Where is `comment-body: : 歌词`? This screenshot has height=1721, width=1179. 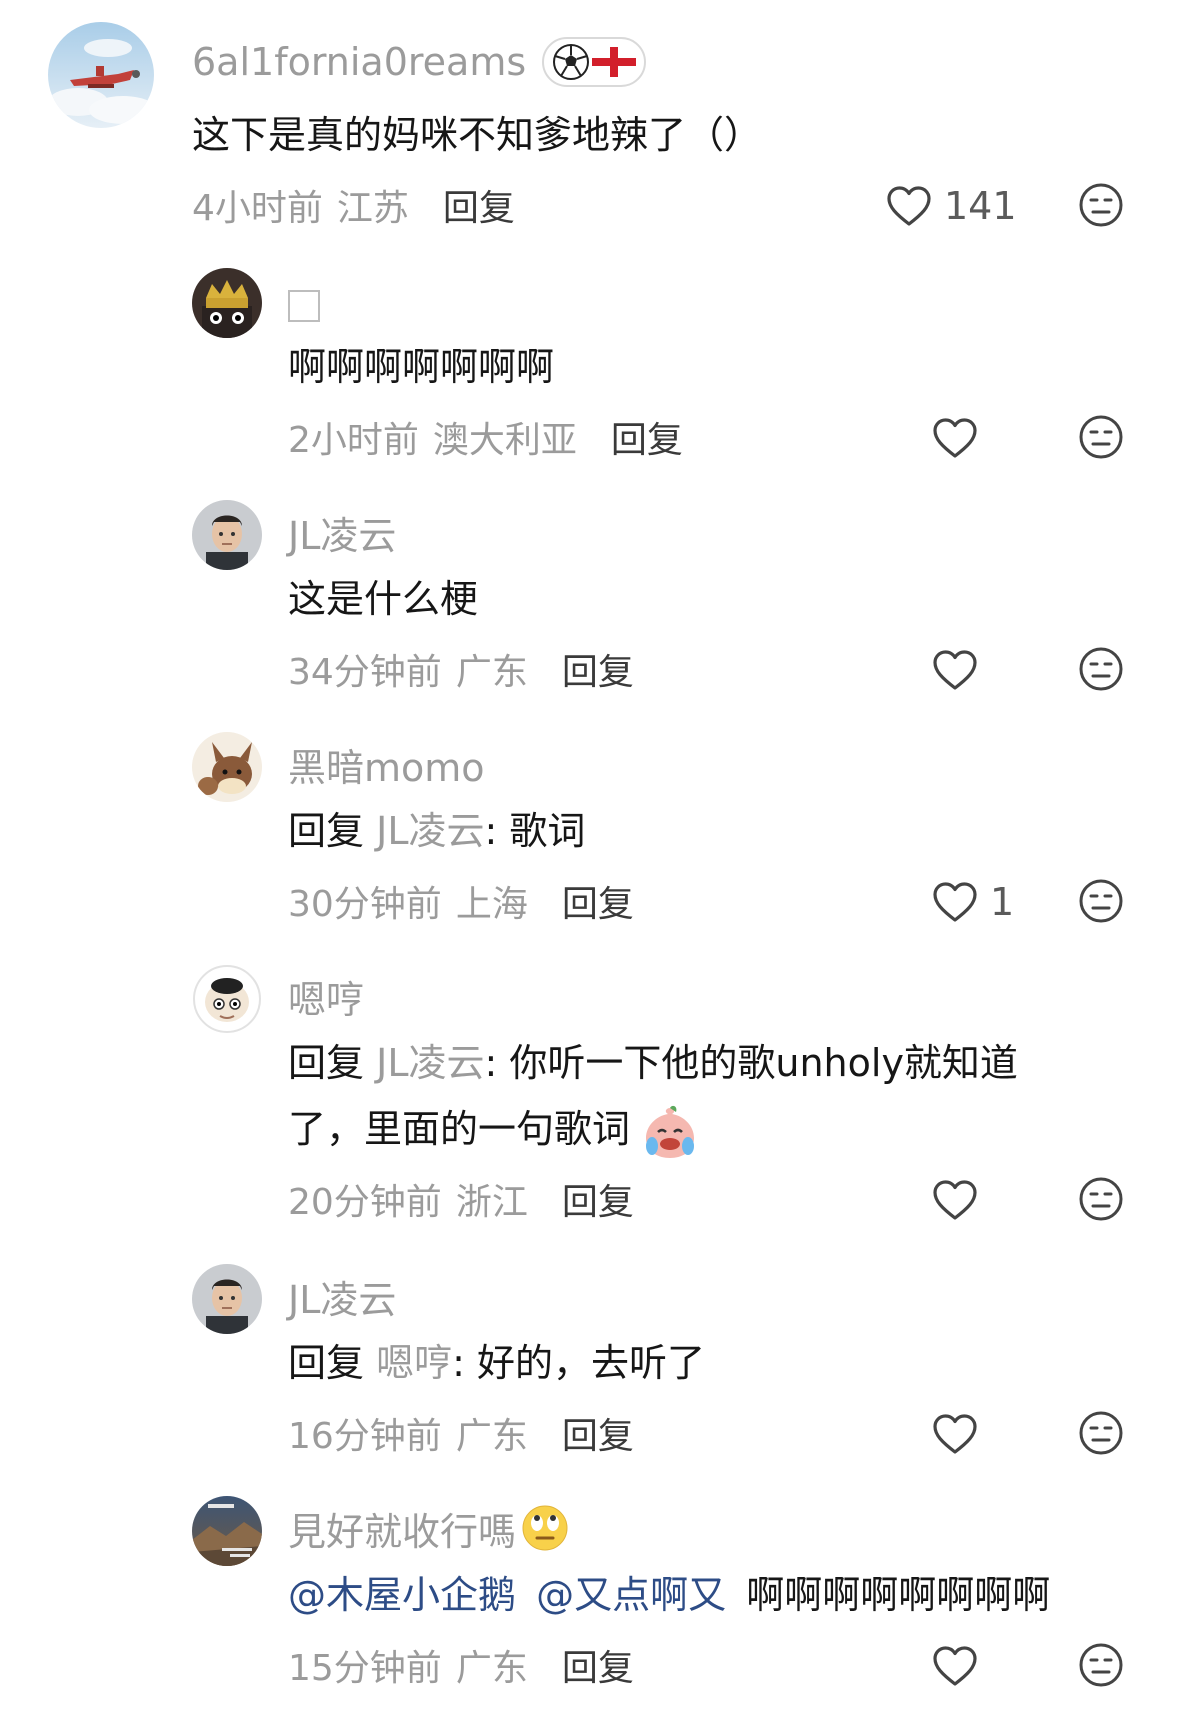 comment-body: : 歌词 is located at coordinates (535, 831).